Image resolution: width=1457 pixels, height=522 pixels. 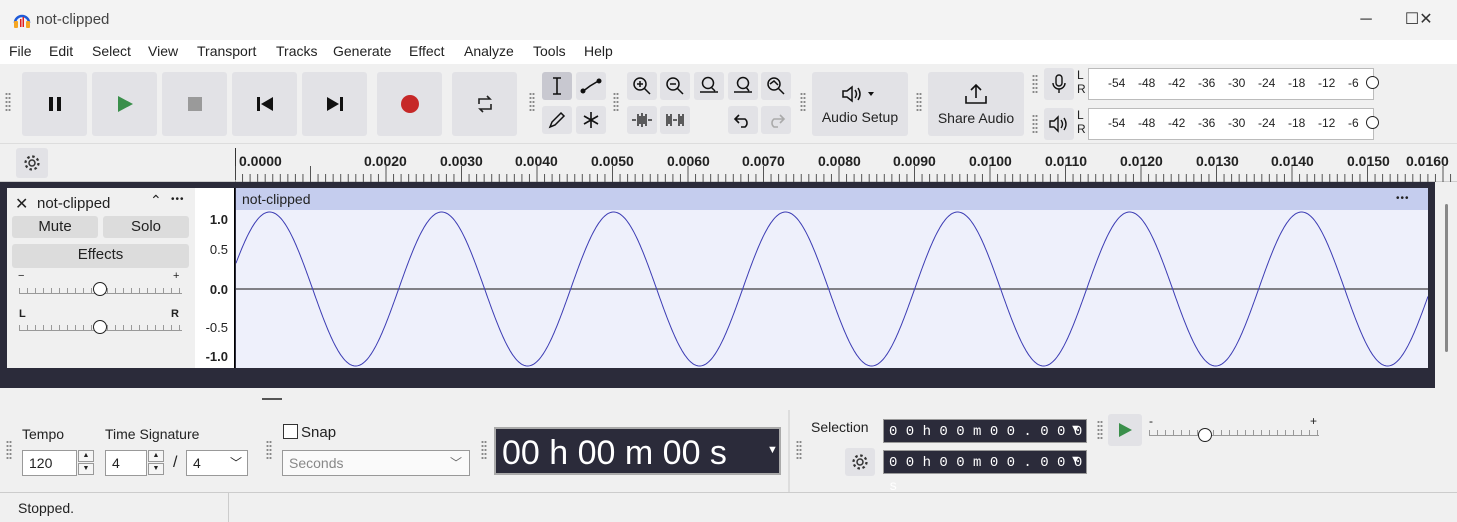 What do you see at coordinates (156, 200) in the screenshot?
I see `collapse-track-icon: ⌃` at bounding box center [156, 200].